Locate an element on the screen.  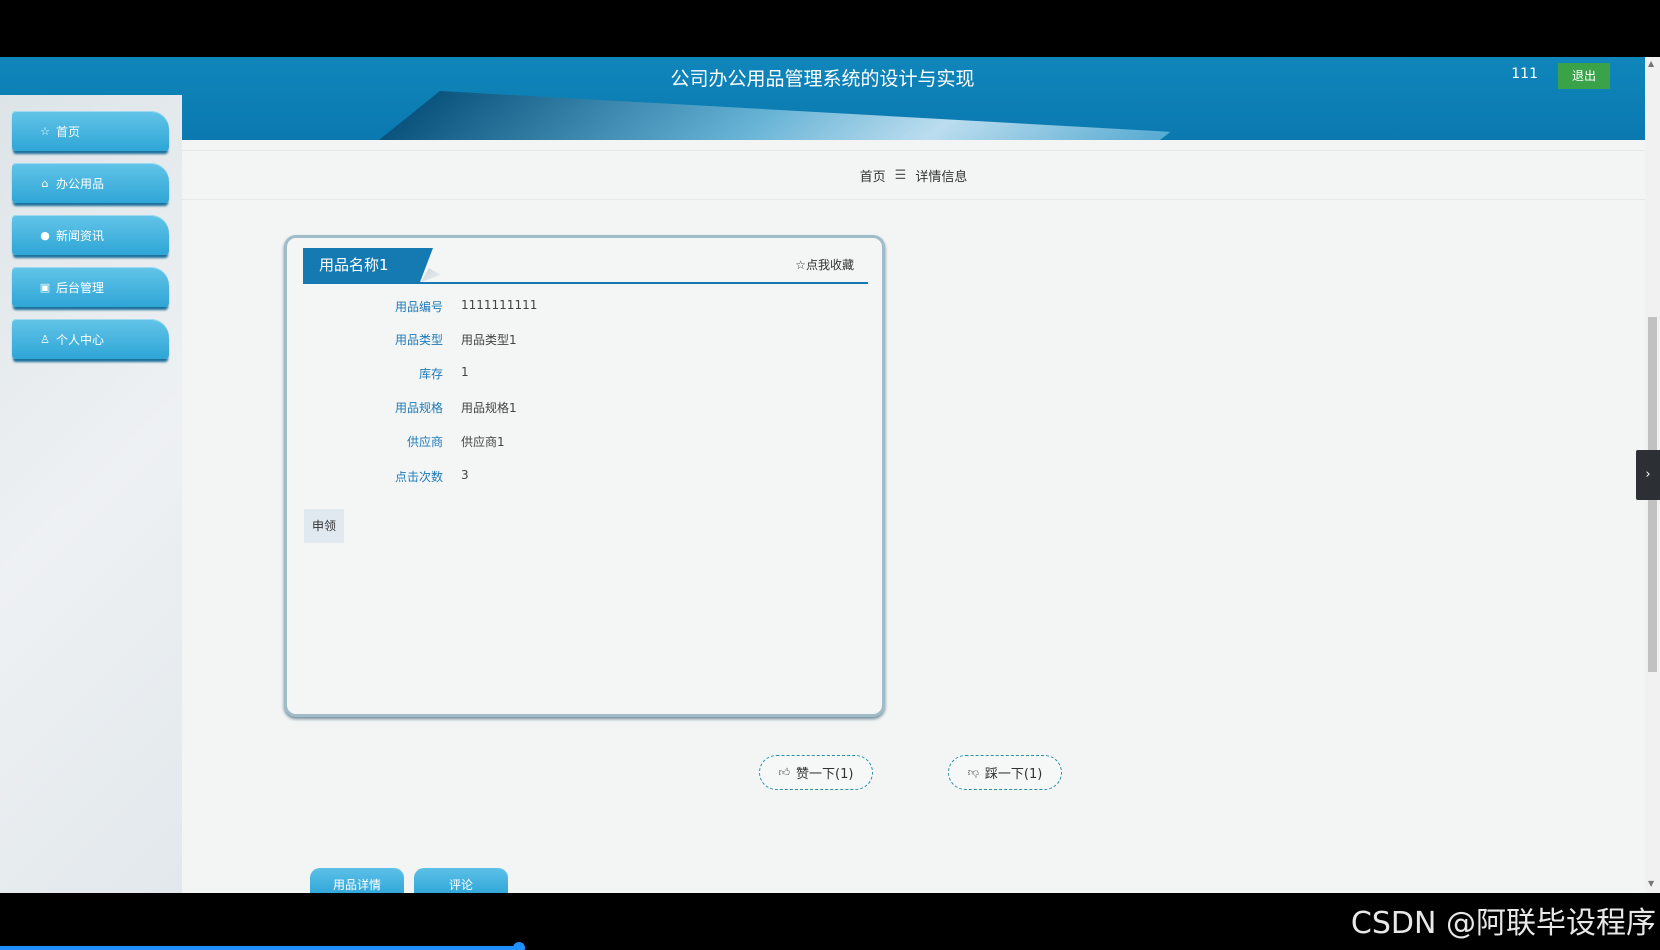
card-header: 用品名称1 ☆点我收藏 is located at coordinates (585, 266).